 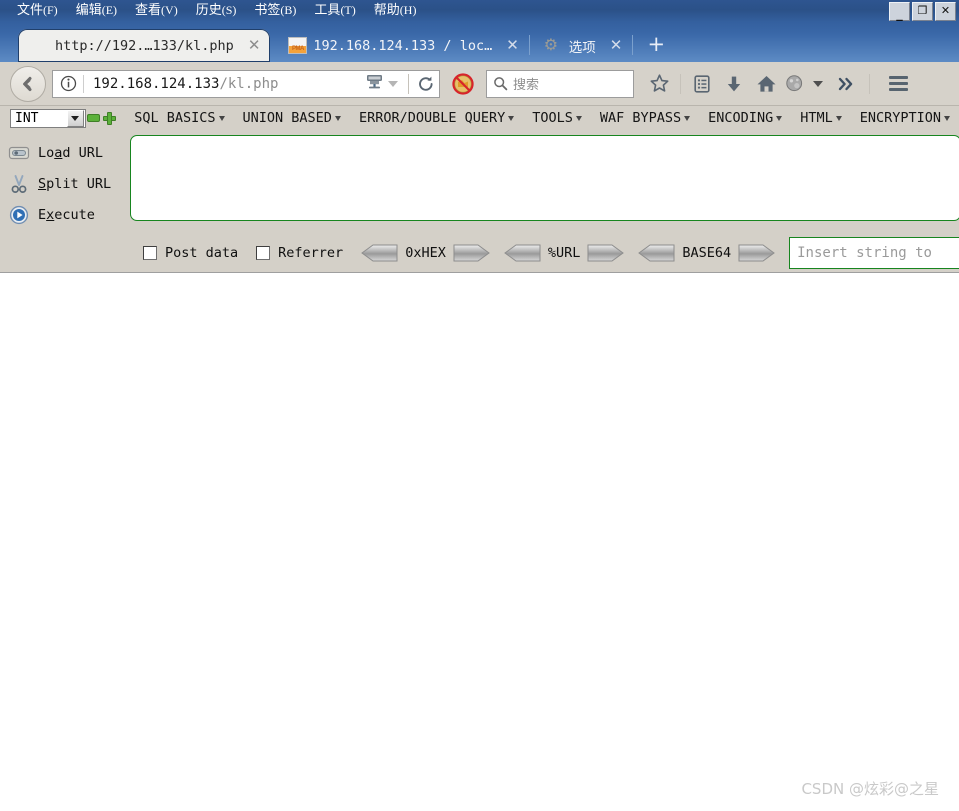 What do you see at coordinates (190, 253) in the screenshot?
I see `post-data-checkbox: Post data` at bounding box center [190, 253].